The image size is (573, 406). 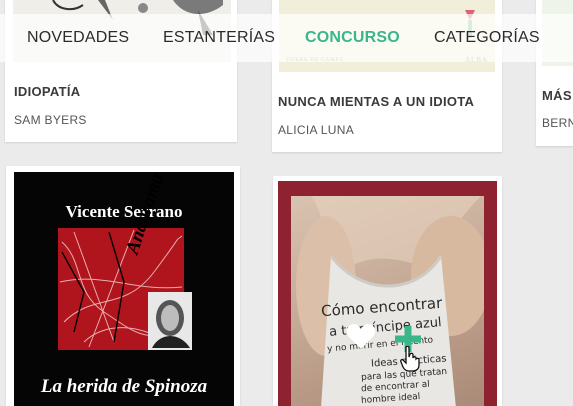 What do you see at coordinates (376, 101) in the screenshot?
I see `book-title: NUNCA MIENTAS A UN IDIOTA` at bounding box center [376, 101].